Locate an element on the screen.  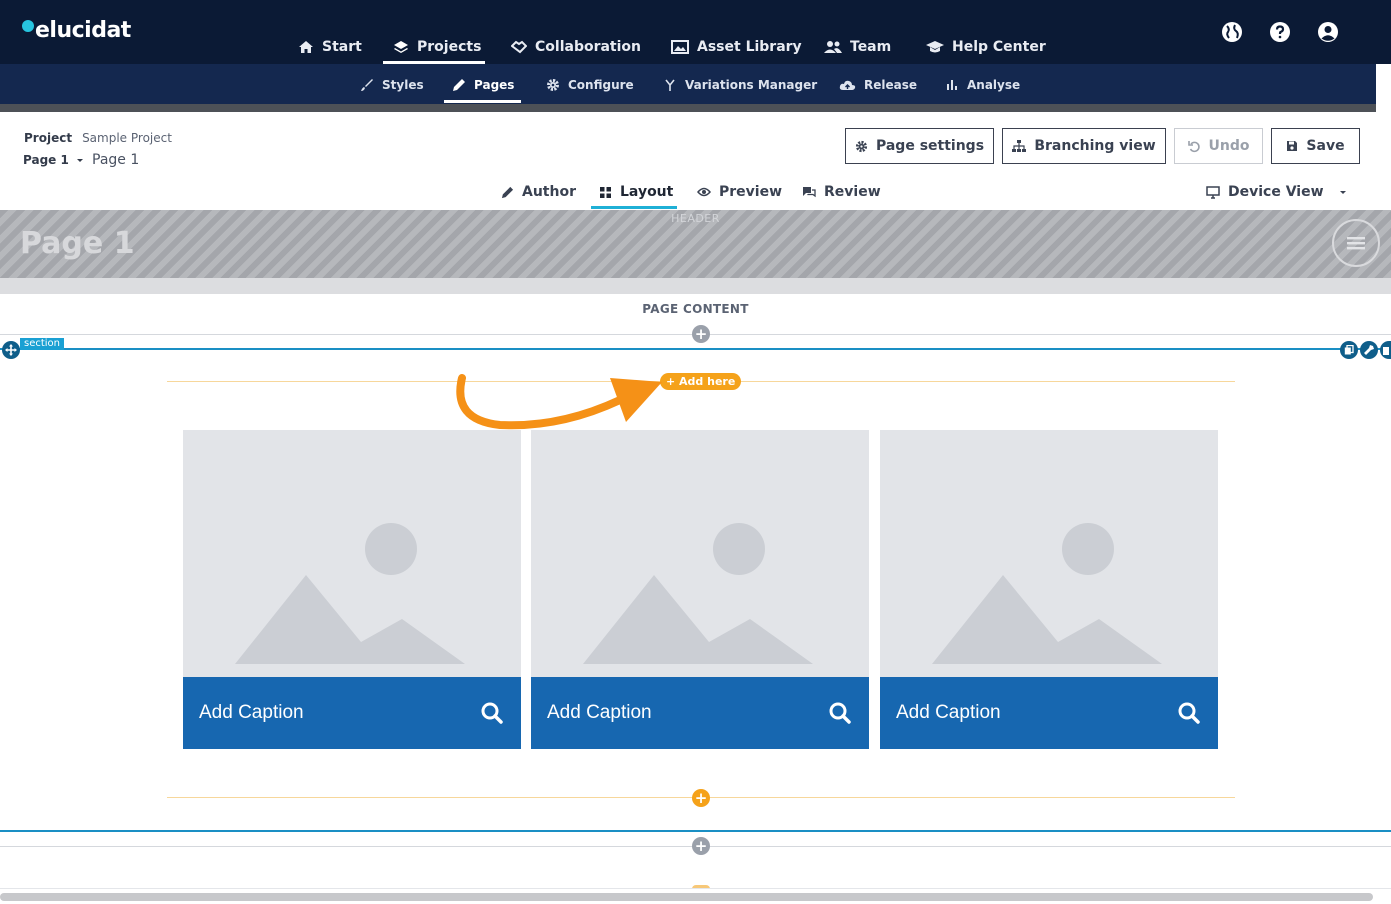
subnav-pages: Pages is located at coordinates (483, 85).